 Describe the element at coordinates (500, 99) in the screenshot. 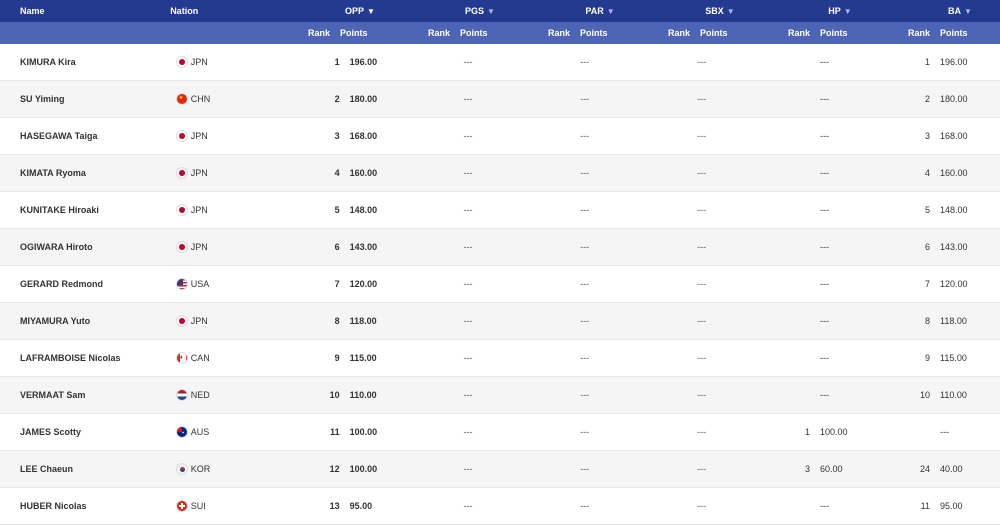

I see `table-row: SU Yiming ★ CHN 2 180.00 --- --- --- --- 2 180.00` at that location.